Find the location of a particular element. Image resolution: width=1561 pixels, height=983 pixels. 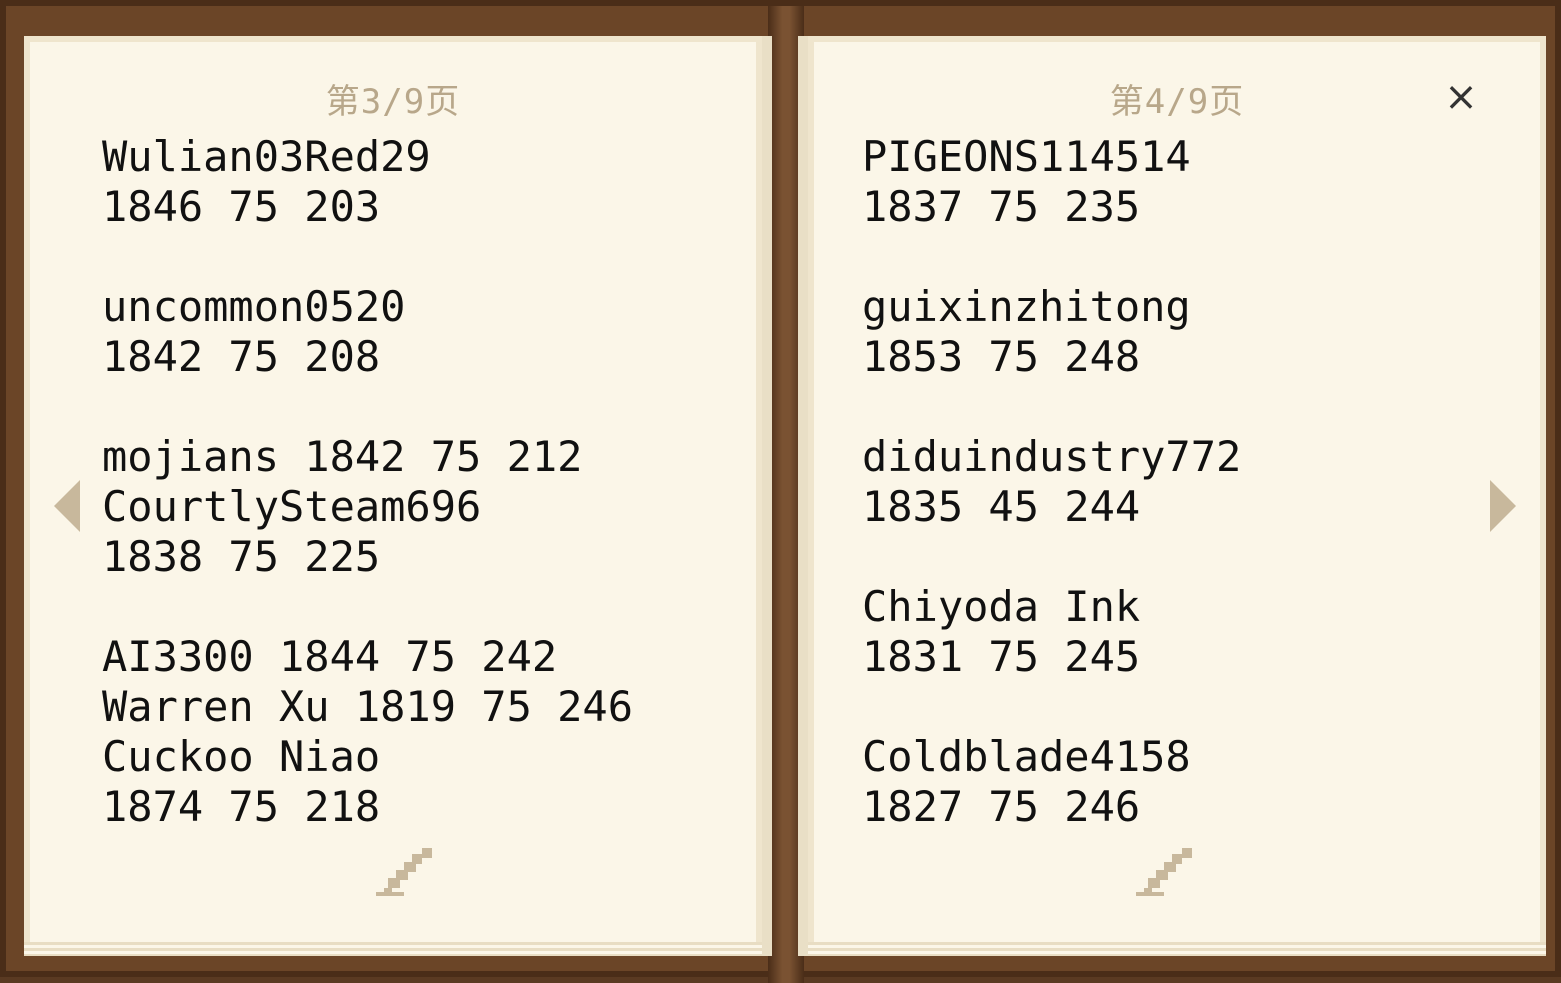

left-page-number: 第3/9页 is located at coordinates (393, 102).